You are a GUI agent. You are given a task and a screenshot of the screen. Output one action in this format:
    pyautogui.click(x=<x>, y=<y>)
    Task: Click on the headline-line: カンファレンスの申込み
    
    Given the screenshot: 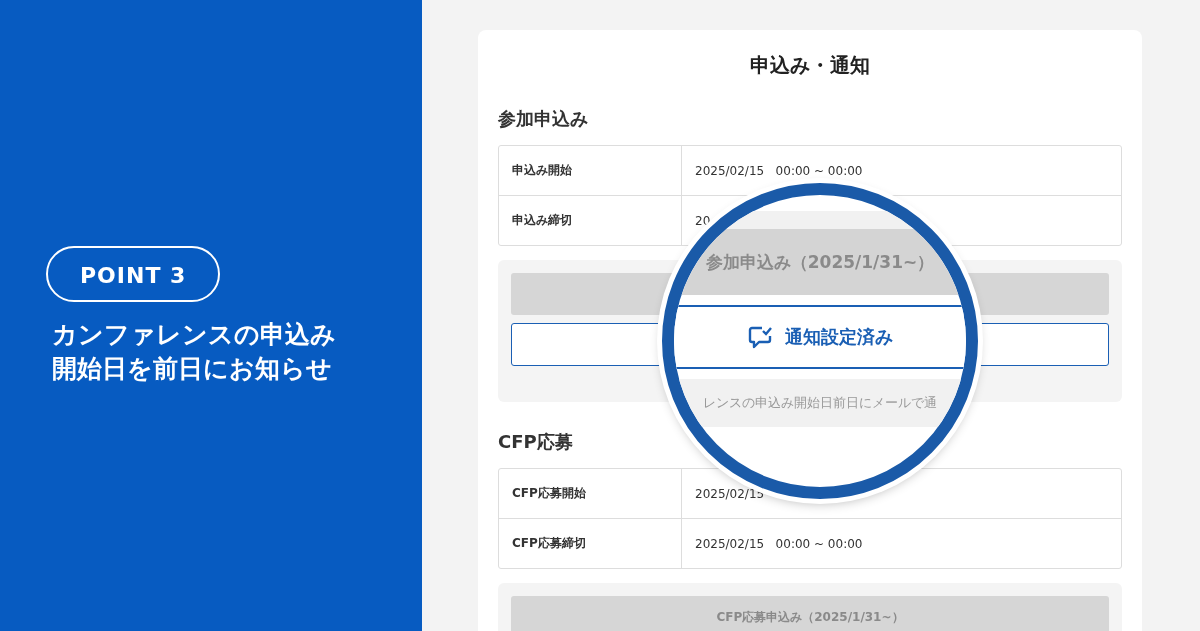 What is the action you would take?
    pyautogui.click(x=194, y=334)
    